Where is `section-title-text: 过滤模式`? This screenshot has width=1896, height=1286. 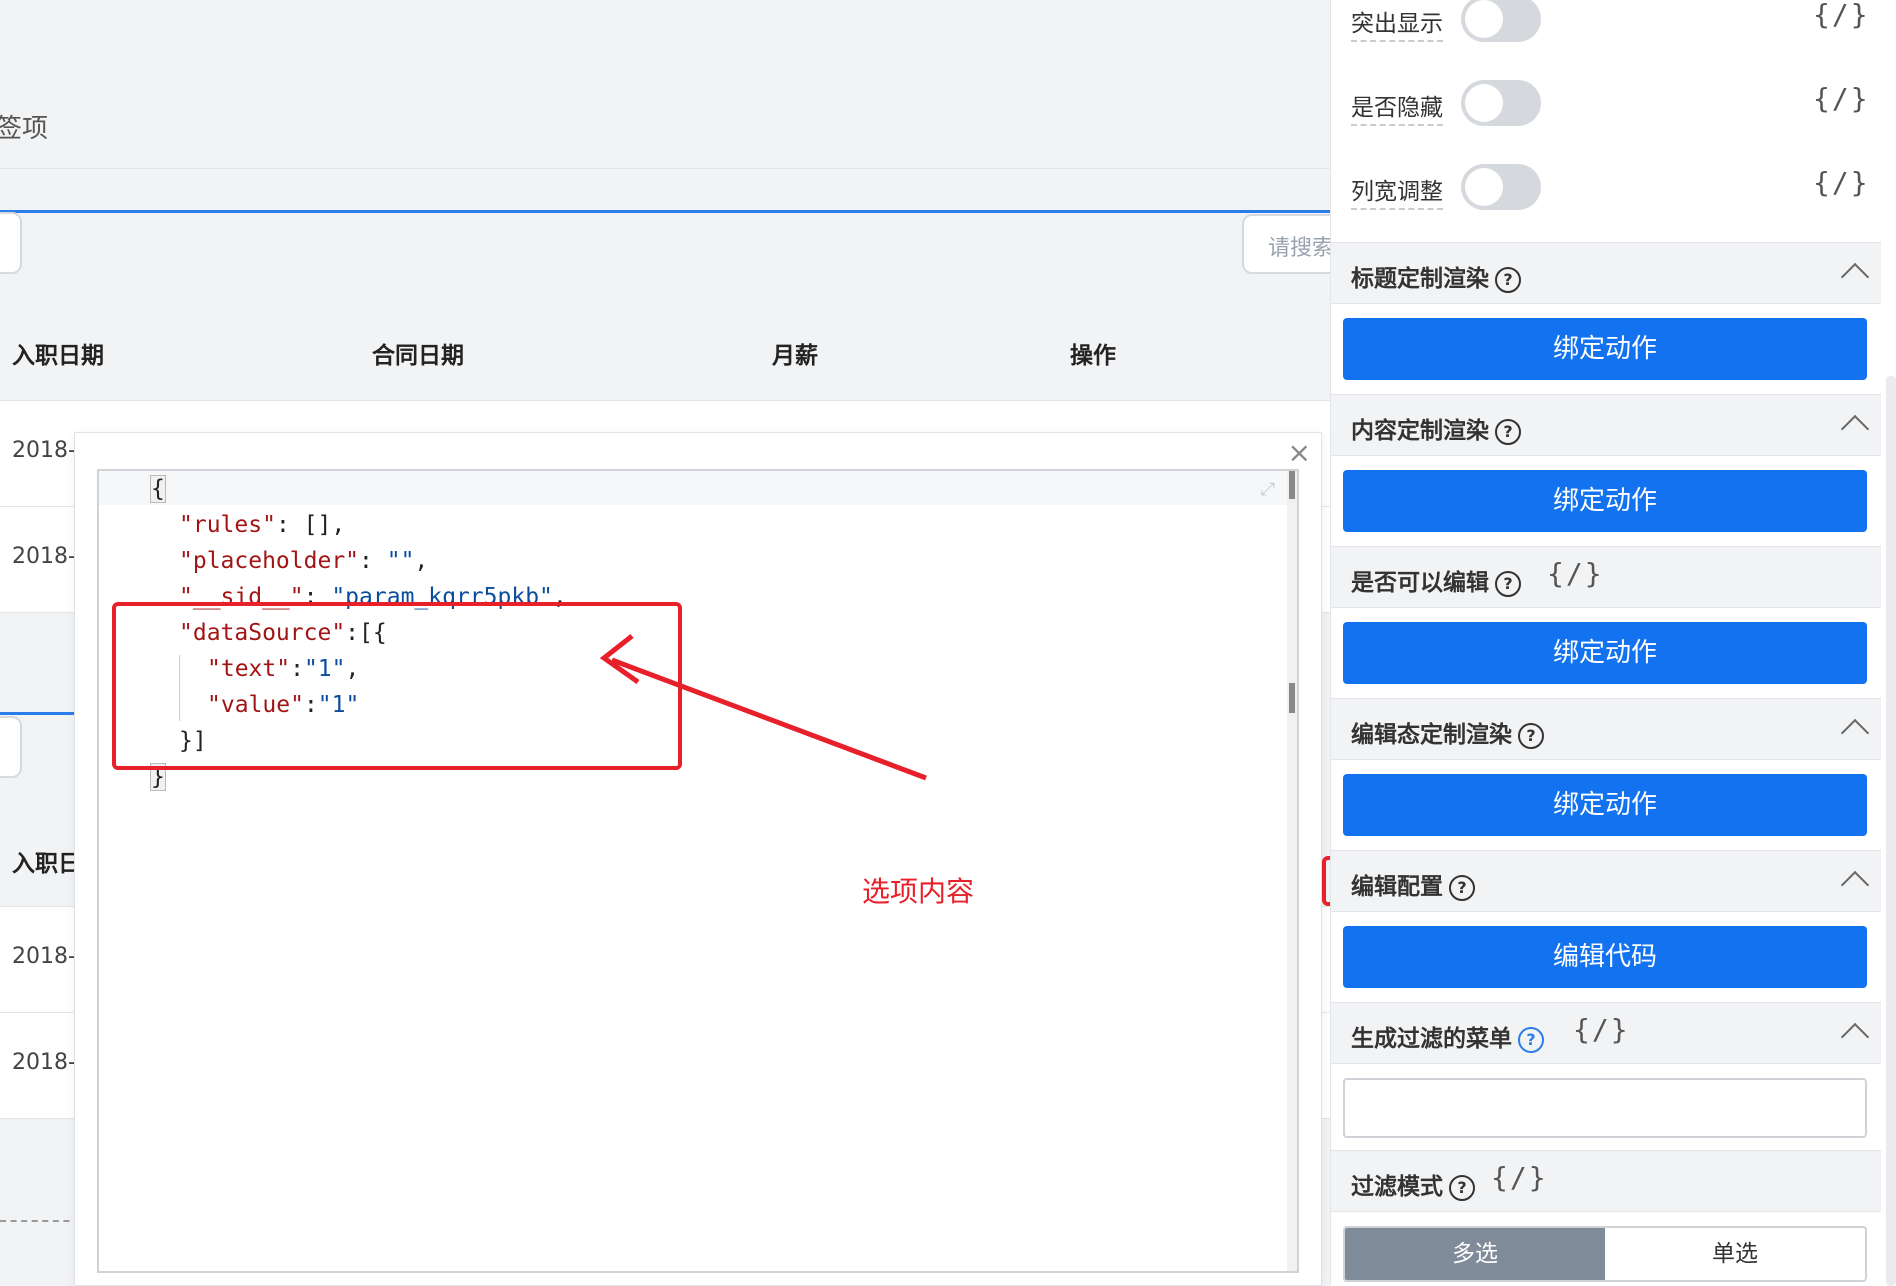 section-title-text: 过滤模式 is located at coordinates (1397, 1187).